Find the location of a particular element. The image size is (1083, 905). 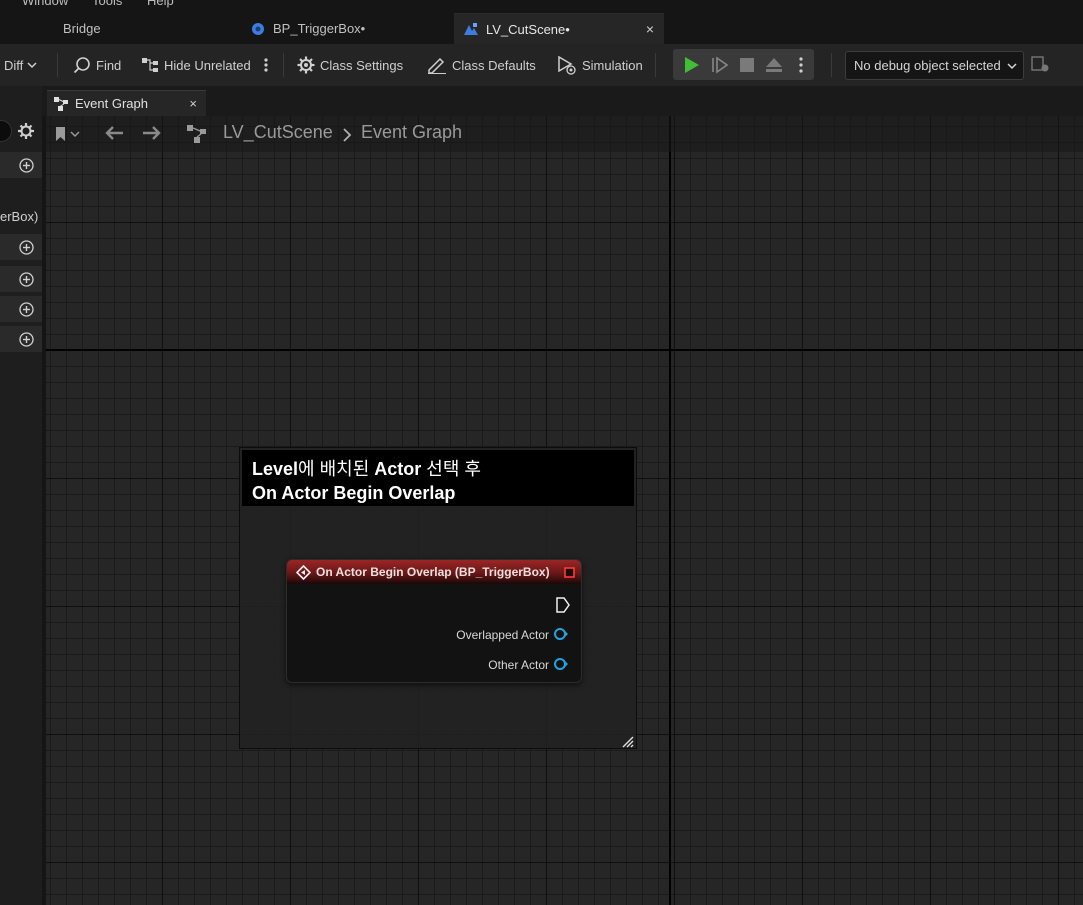

play-icon is located at coordinates (692, 65).